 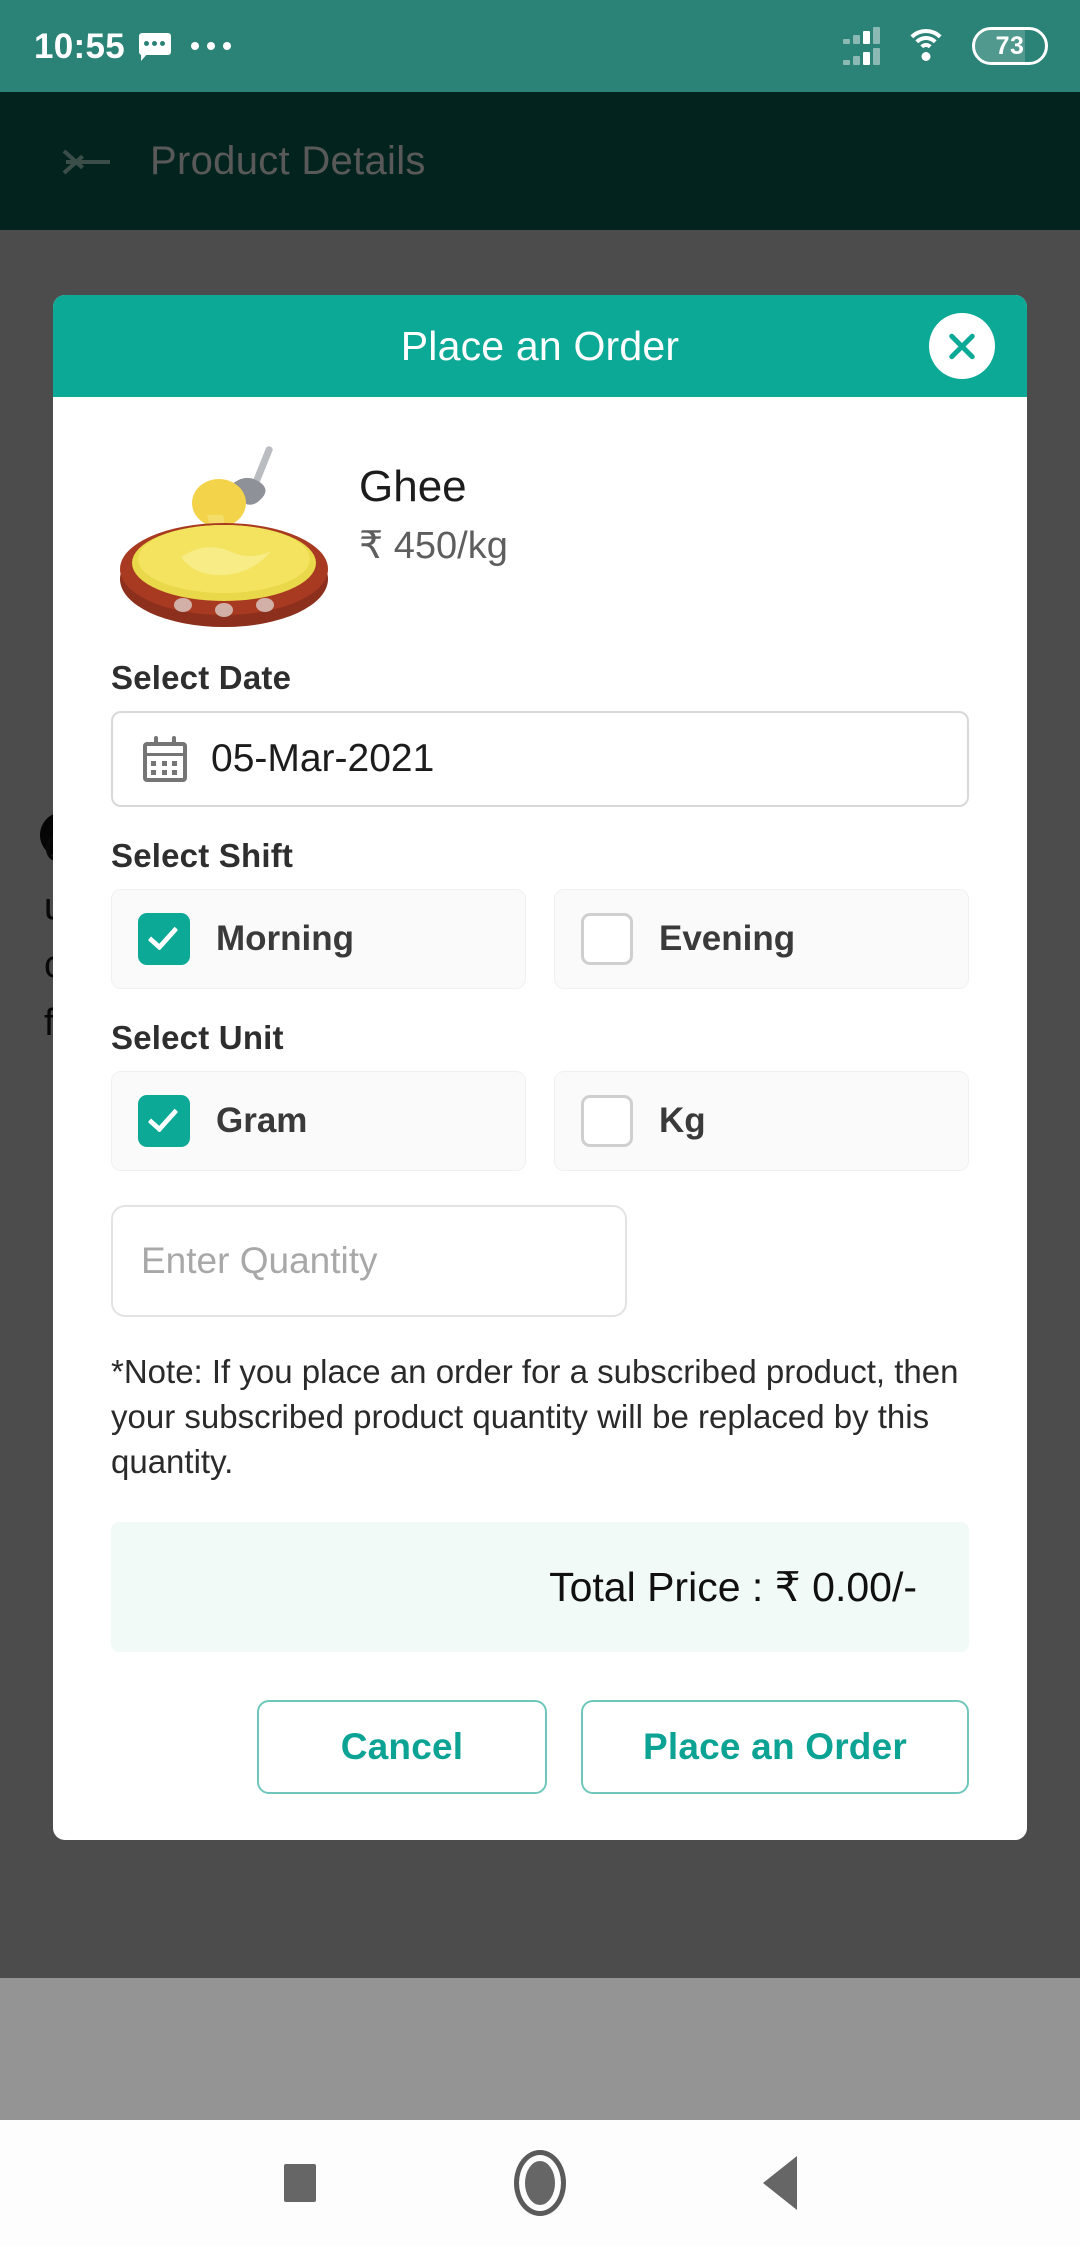 I want to click on home-circle-icon, so click(x=540, y=2183).